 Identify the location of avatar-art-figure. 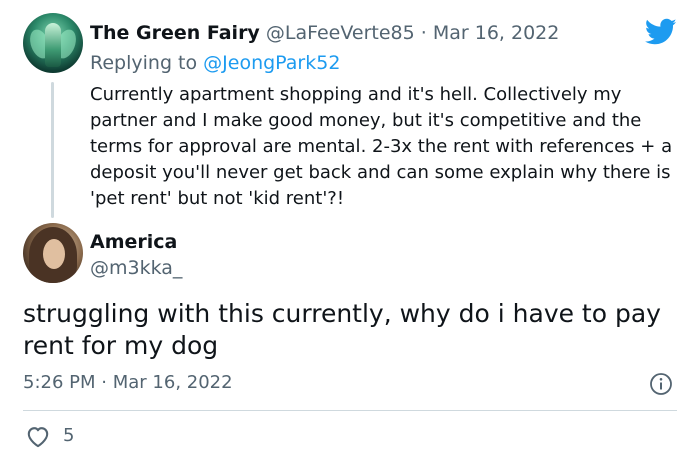
(53, 45).